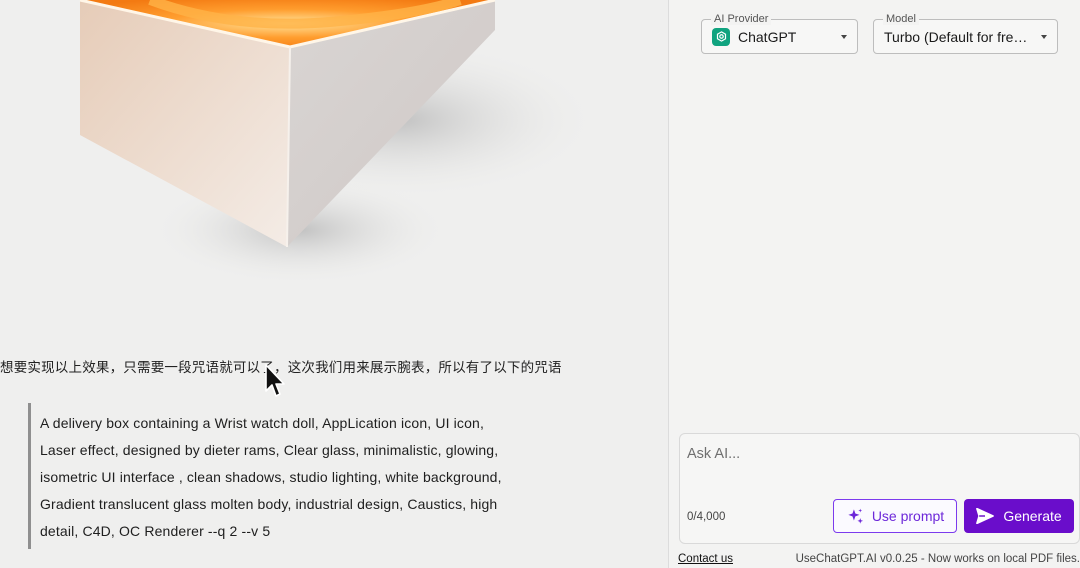 The width and height of the screenshot is (1080, 568). Describe the element at coordinates (721, 36) in the screenshot. I see `chatgpt-logo-icon` at that location.